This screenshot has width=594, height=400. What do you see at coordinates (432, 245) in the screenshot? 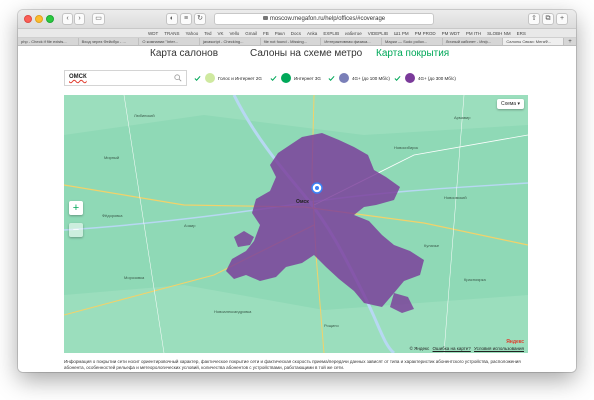
I see `map-place-label: Кулачье` at bounding box center [432, 245].